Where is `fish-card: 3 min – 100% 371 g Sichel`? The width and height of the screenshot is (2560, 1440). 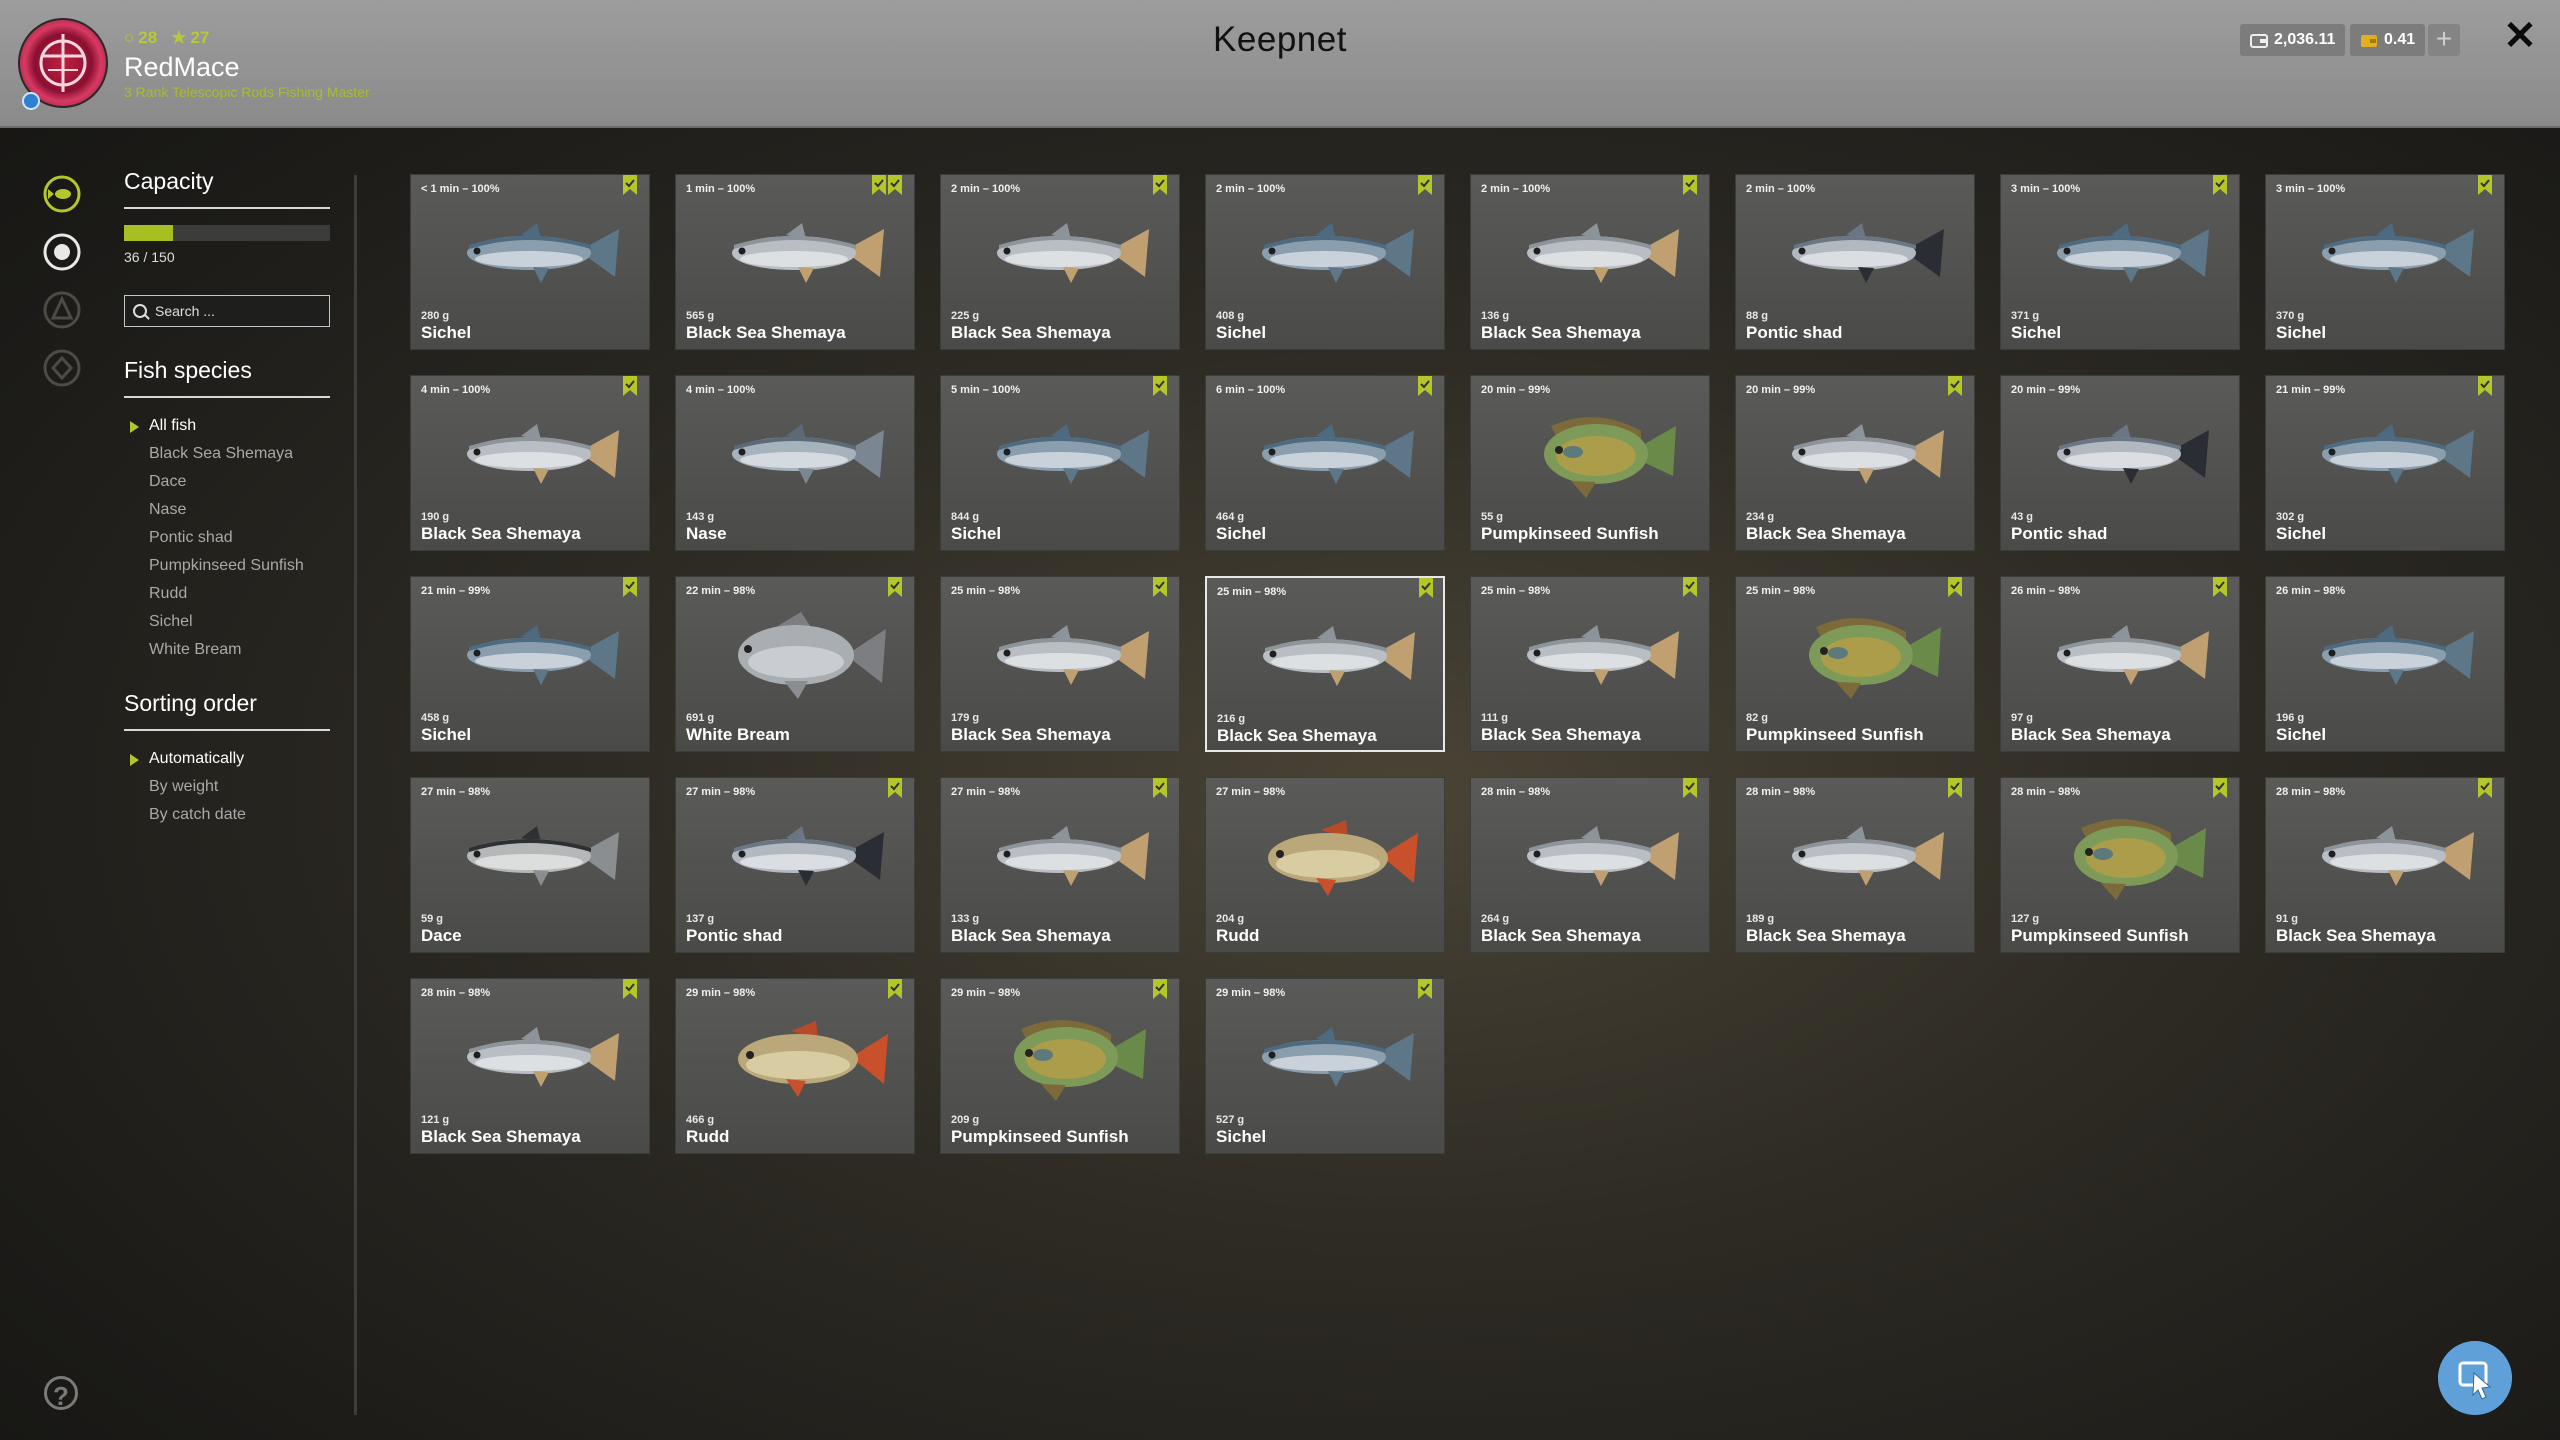 fish-card: 3 min – 100% 371 g Sichel is located at coordinates (2120, 262).